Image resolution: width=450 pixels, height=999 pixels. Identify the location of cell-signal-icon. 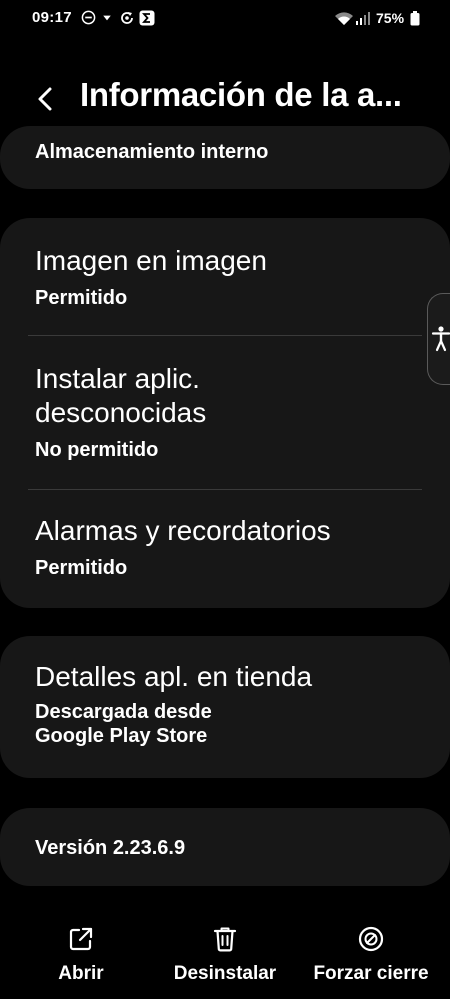
(363, 18).